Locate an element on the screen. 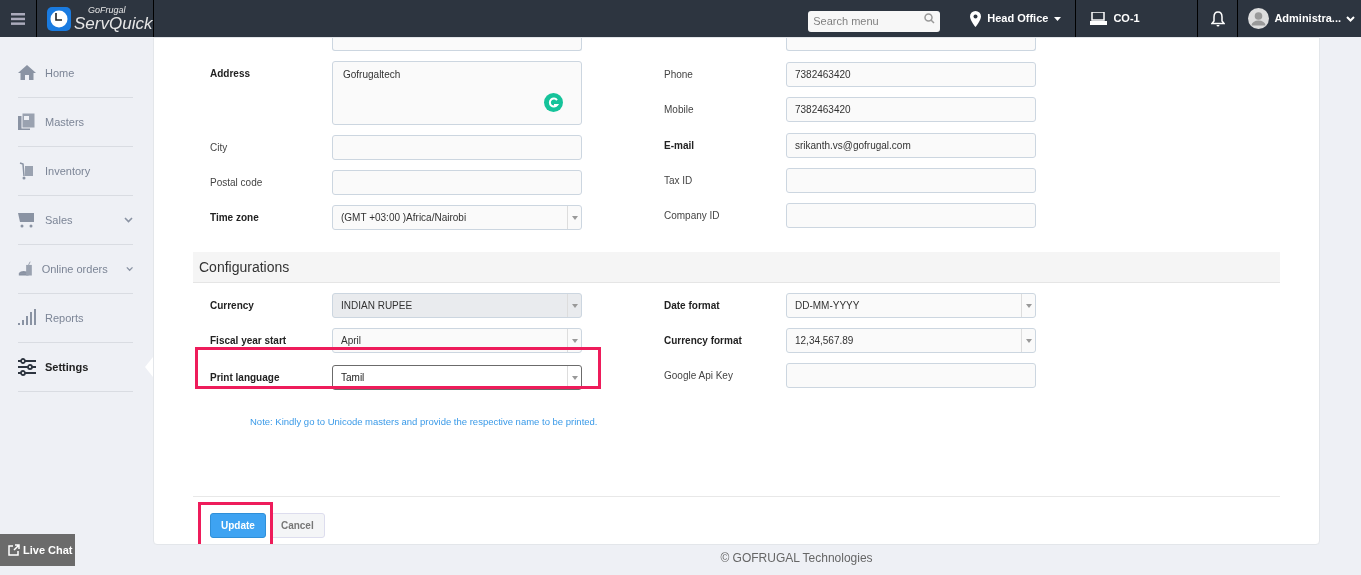  footer-text: © GOFRUGAL Technologies is located at coordinates (796, 558).